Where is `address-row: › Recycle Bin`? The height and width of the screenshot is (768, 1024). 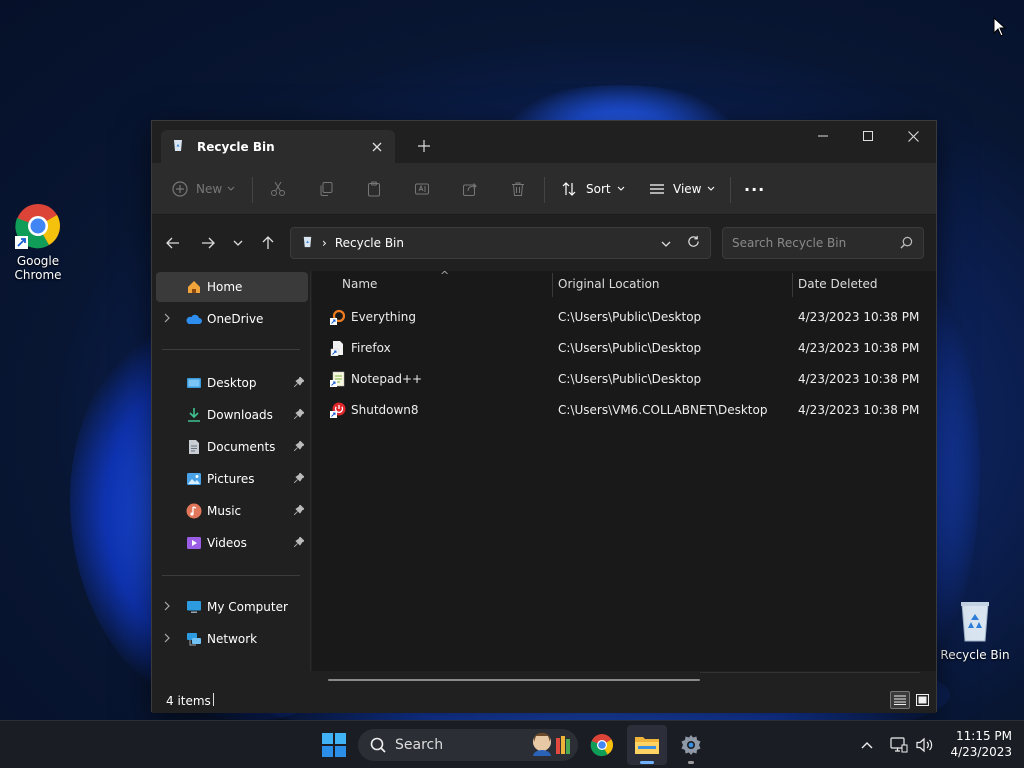
address-row: › Recycle Bin is located at coordinates (544, 243).